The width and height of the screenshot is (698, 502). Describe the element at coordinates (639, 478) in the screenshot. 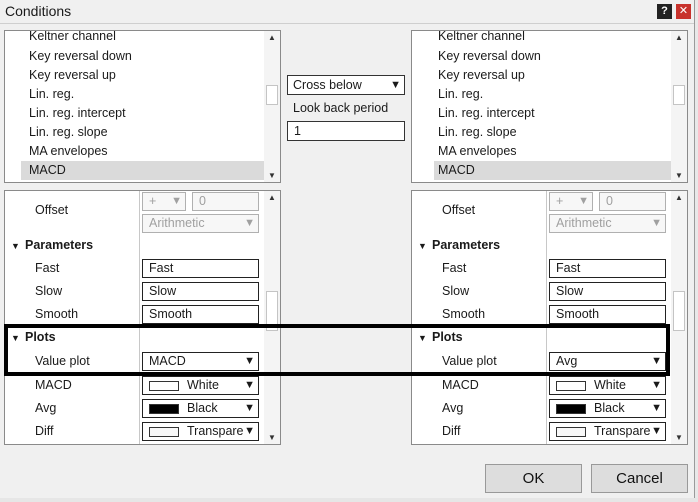

I see `cancel-button: Cancel` at that location.